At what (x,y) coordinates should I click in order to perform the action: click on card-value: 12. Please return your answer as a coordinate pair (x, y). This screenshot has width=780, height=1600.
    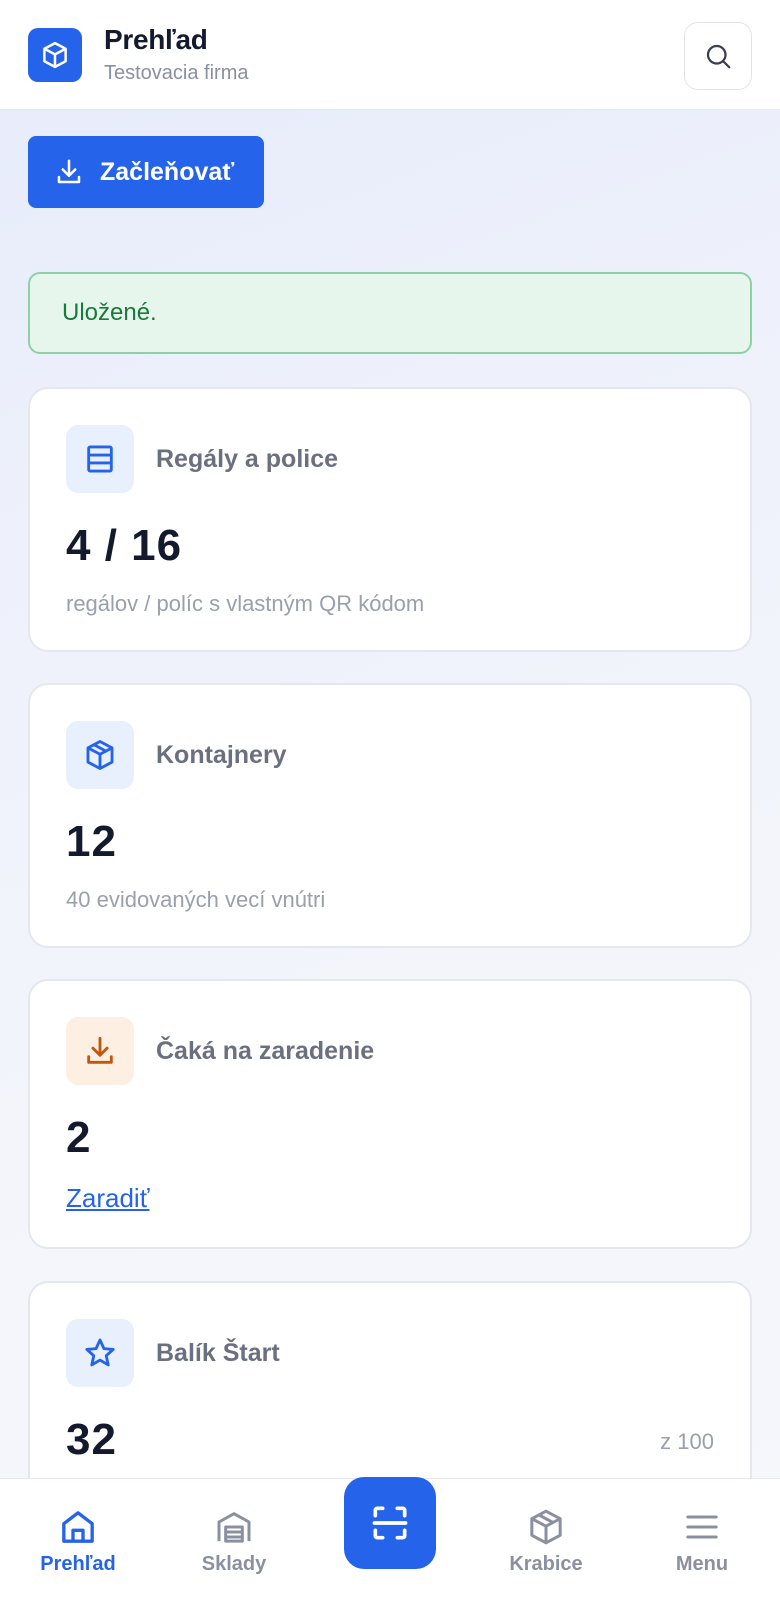
    Looking at the image, I should click on (91, 841).